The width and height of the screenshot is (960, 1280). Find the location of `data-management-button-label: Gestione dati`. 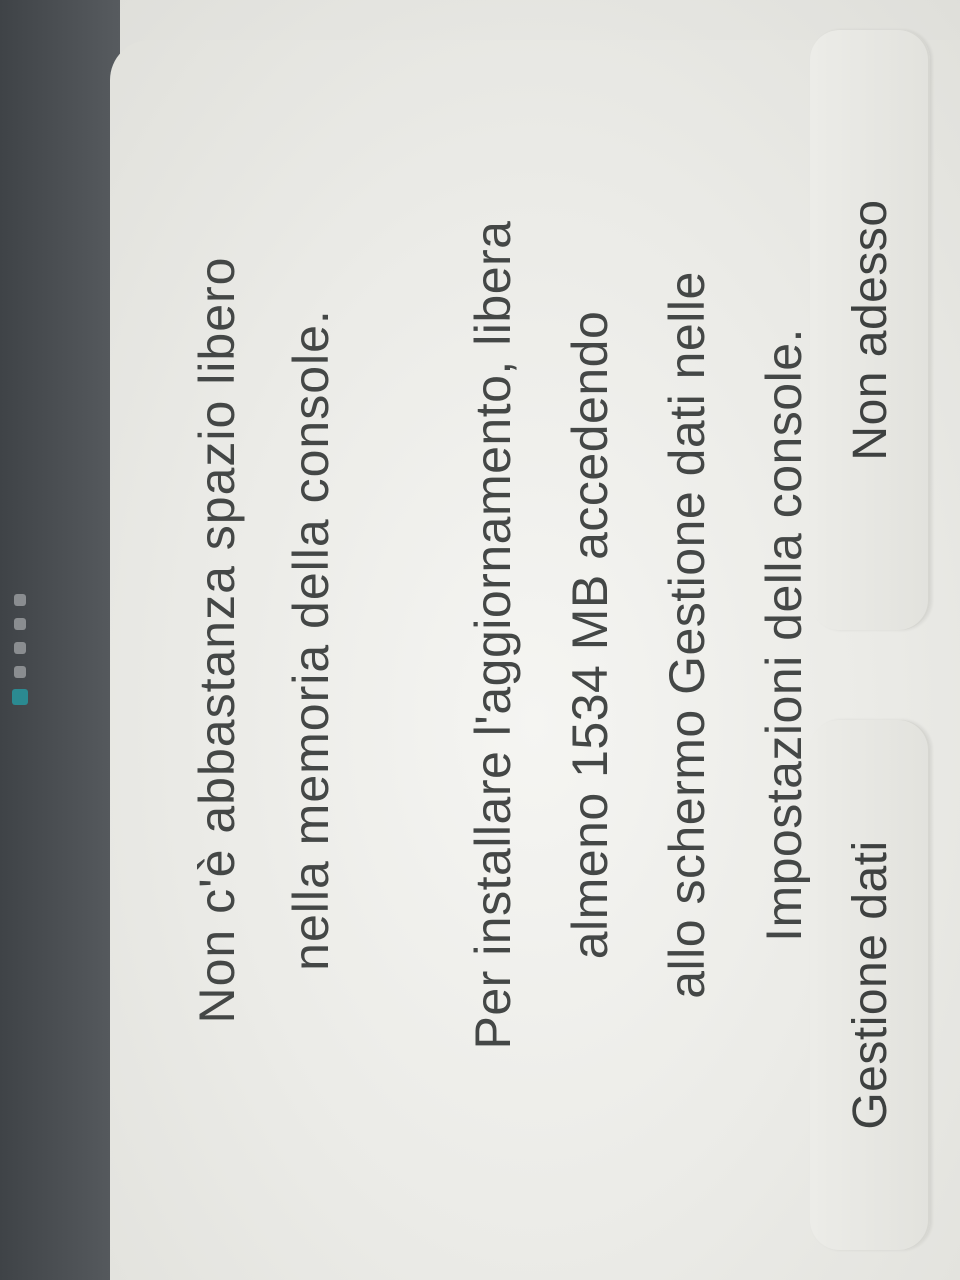

data-management-button-label: Gestione dati is located at coordinates (870, 985).